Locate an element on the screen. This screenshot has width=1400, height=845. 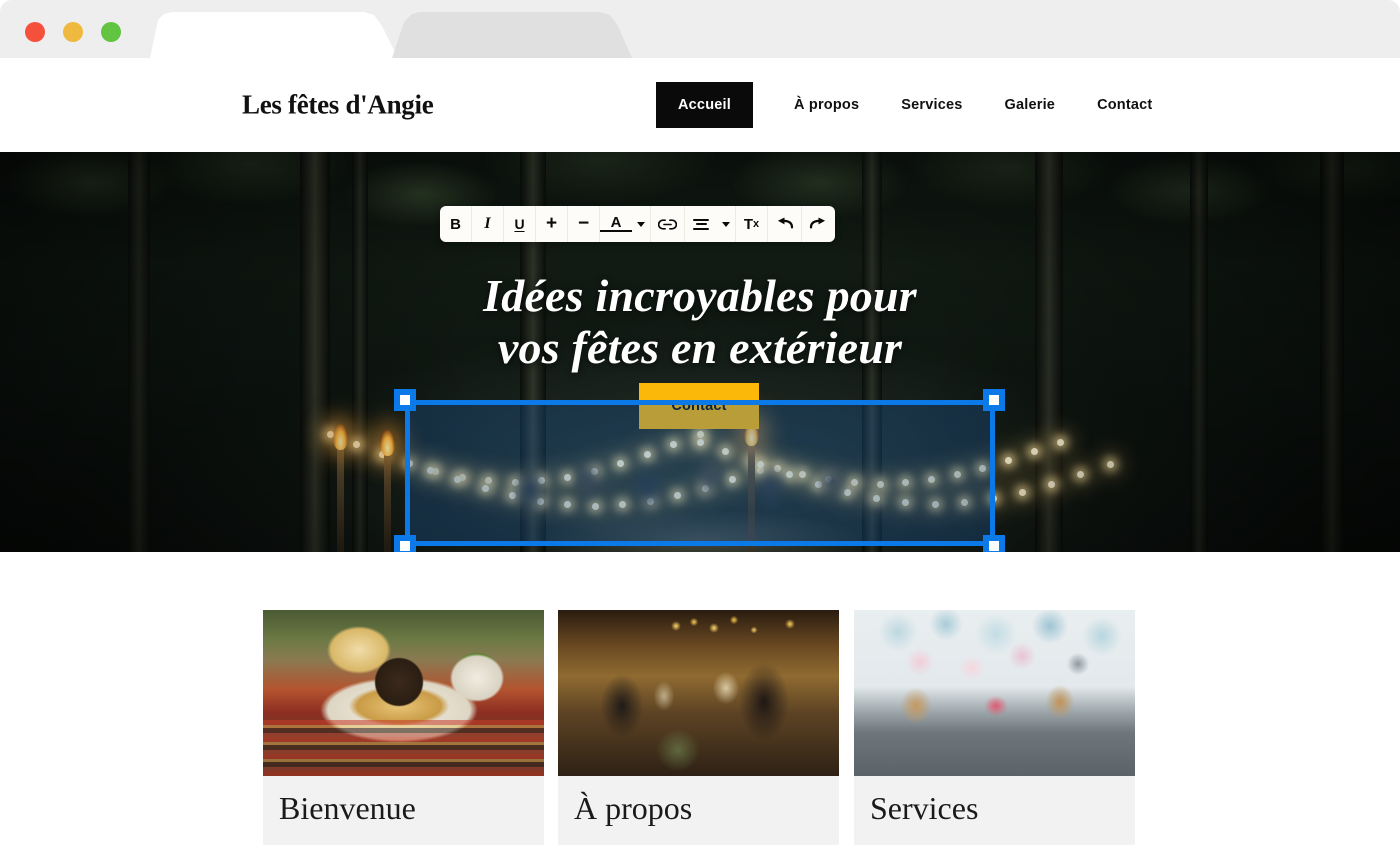
card-title: Bienvenue is located at coordinates (347, 808).